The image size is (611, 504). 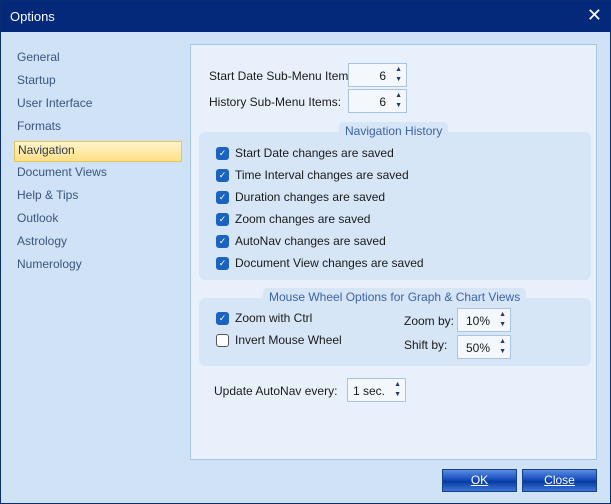 I want to click on nav-history-checkbox: ✓ AutoNav changes are saved, so click(x=301, y=241).